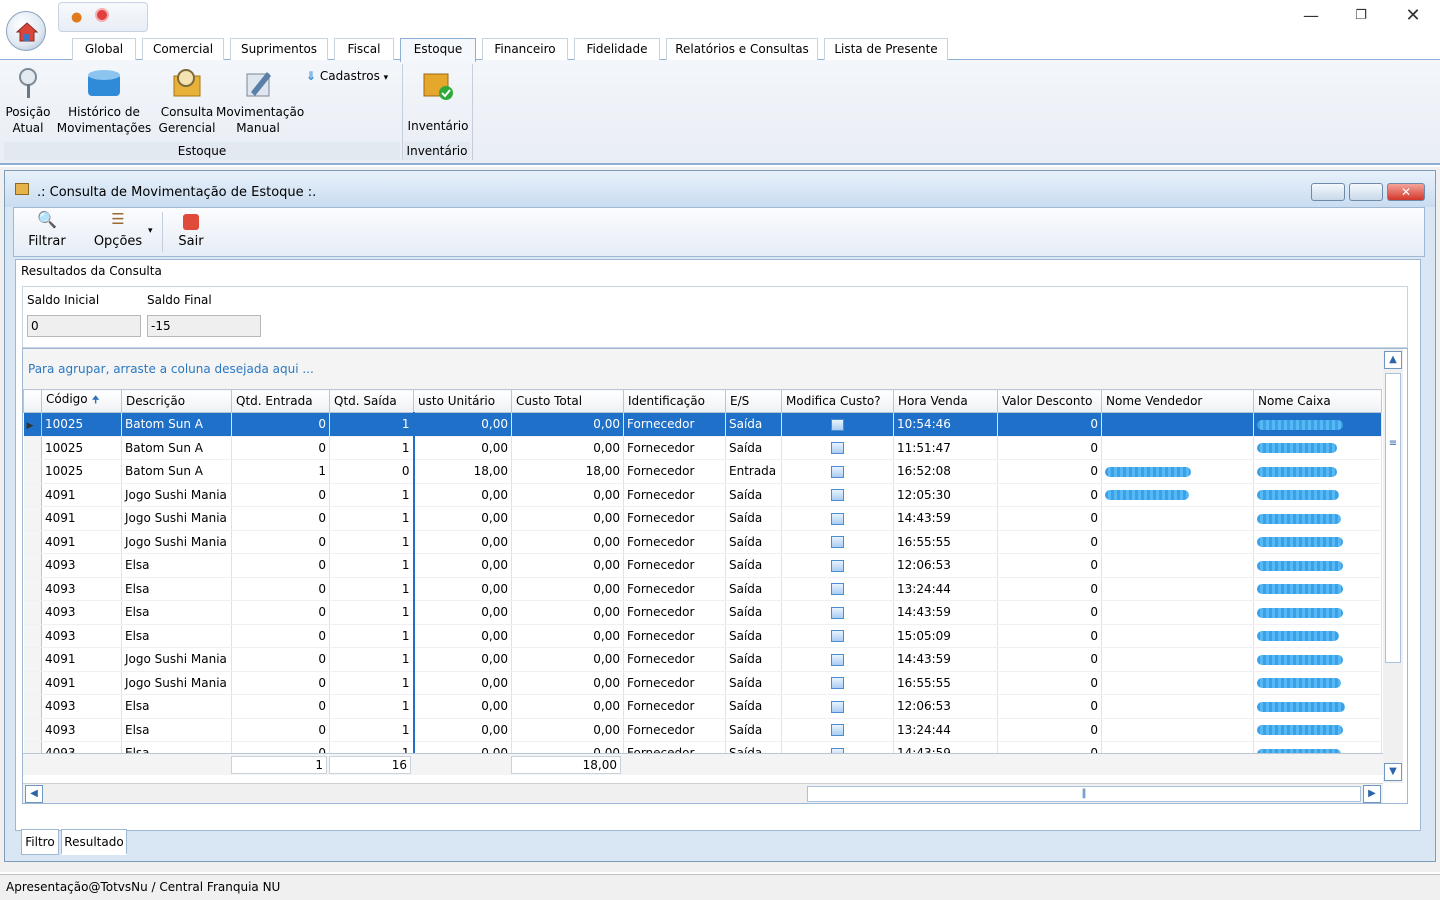 The width and height of the screenshot is (1440, 900). I want to click on tab-global: Global, so click(104, 49).